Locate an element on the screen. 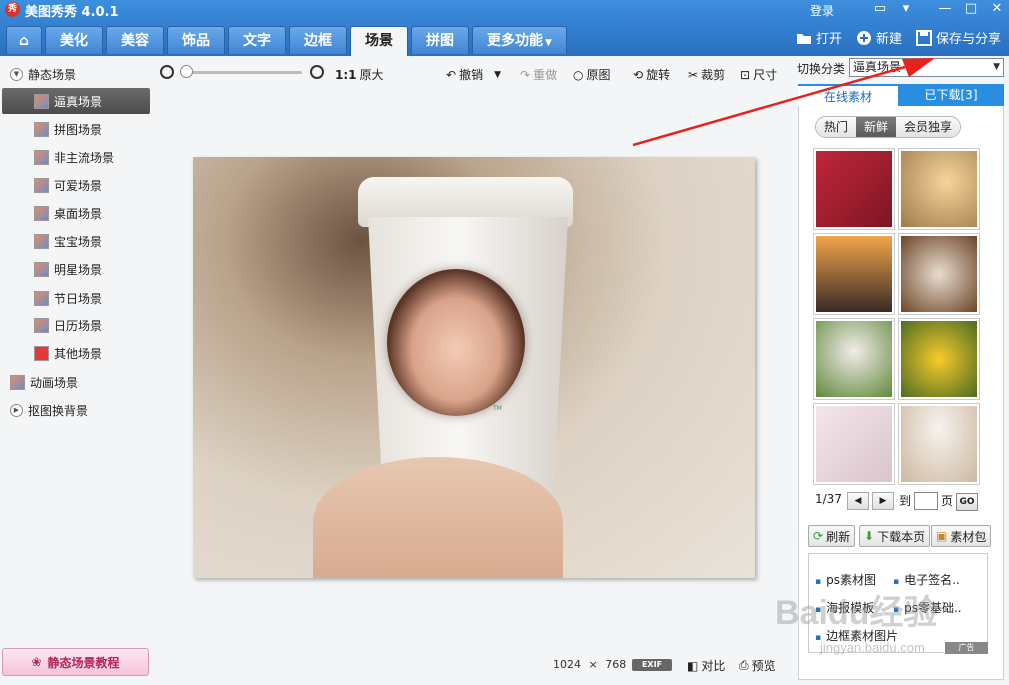 The image size is (1009, 685). tab-online-materials: 在线素材 is located at coordinates (848, 95).